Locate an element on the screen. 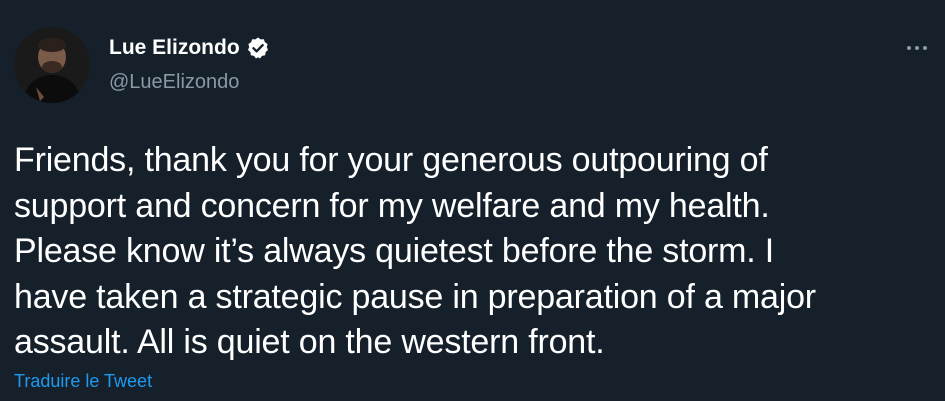 The width and height of the screenshot is (945, 401). avatar is located at coordinates (52, 65).